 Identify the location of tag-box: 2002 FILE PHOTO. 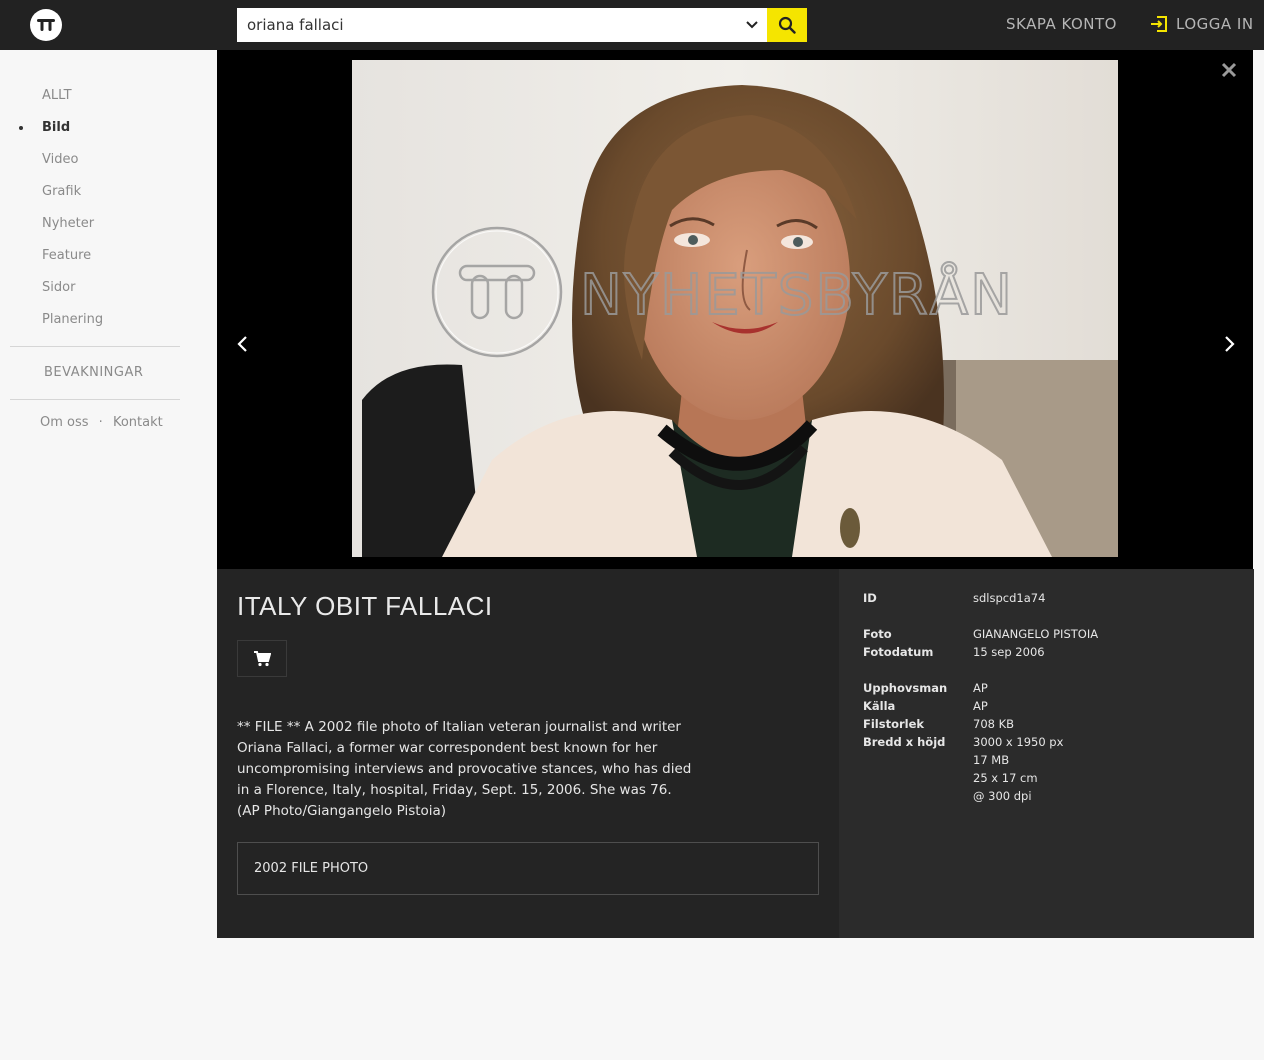
(528, 868).